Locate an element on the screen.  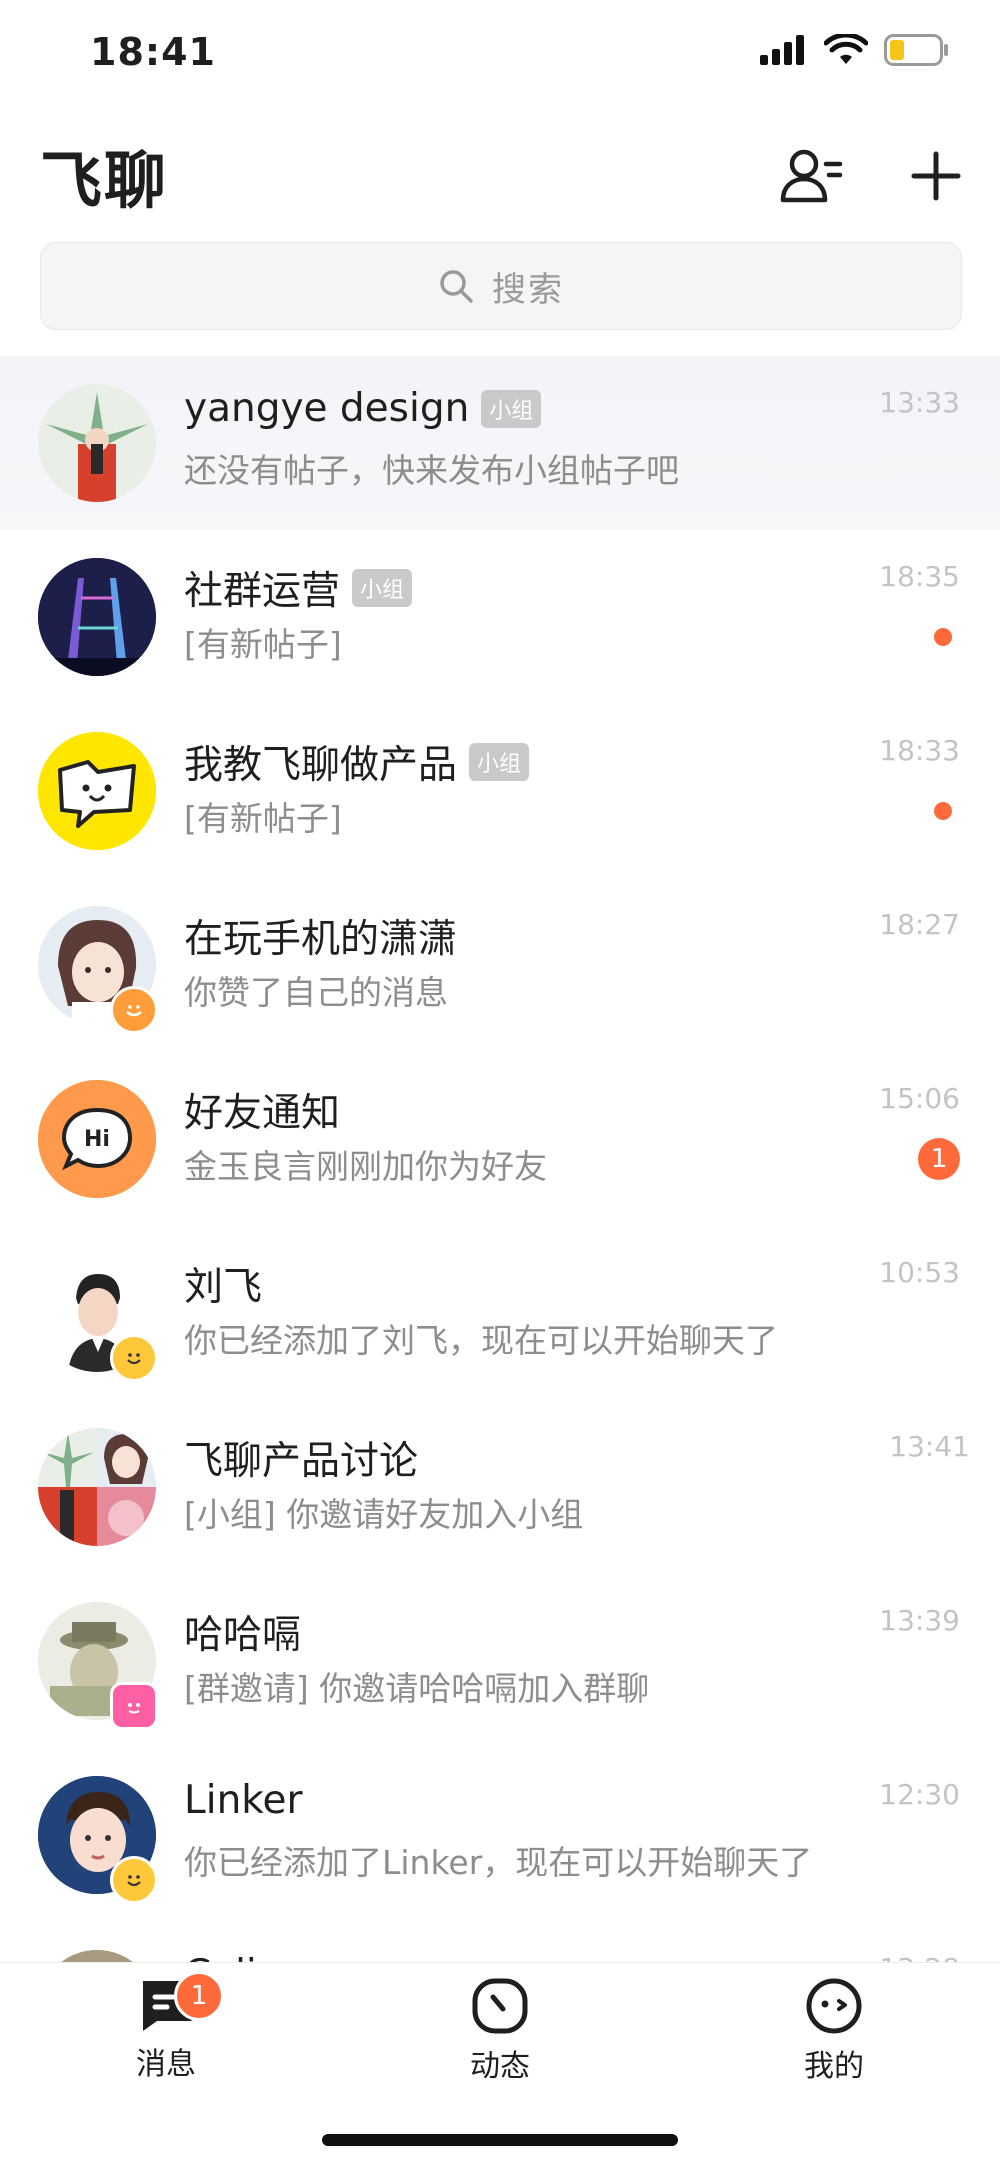
message-time: 15:06 is located at coordinates (919, 1098).